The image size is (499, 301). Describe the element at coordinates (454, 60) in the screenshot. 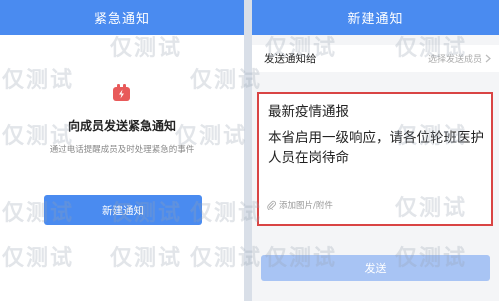

I see `select-members-text: 选择发送成员` at that location.